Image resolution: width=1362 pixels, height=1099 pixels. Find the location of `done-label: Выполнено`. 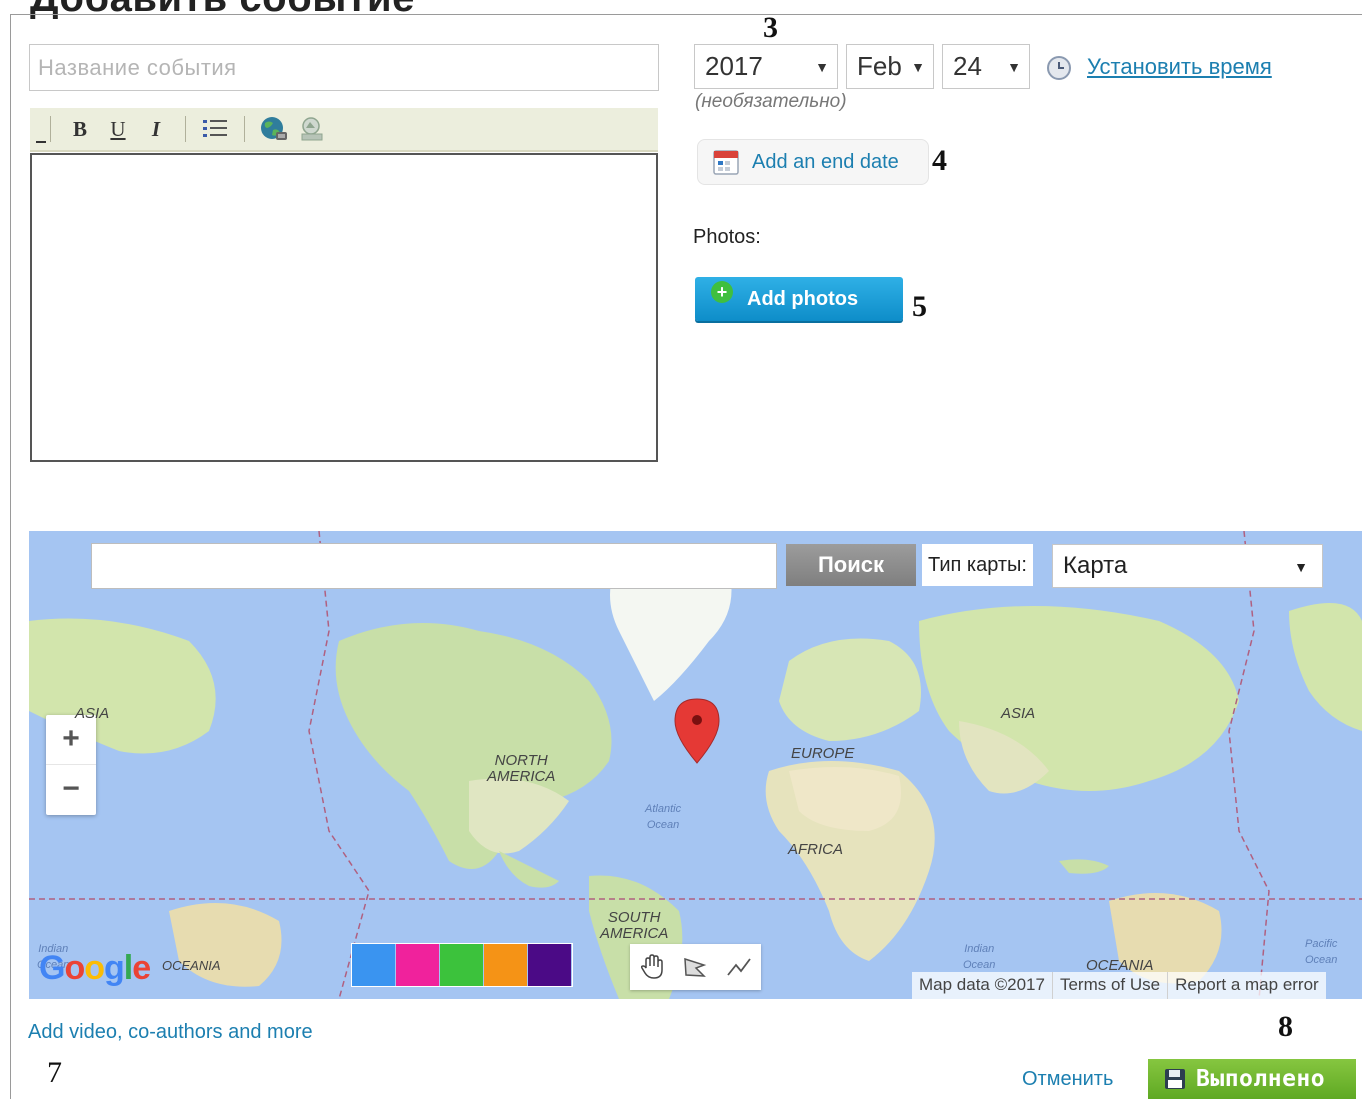

done-label: Выполнено is located at coordinates (1261, 1079).